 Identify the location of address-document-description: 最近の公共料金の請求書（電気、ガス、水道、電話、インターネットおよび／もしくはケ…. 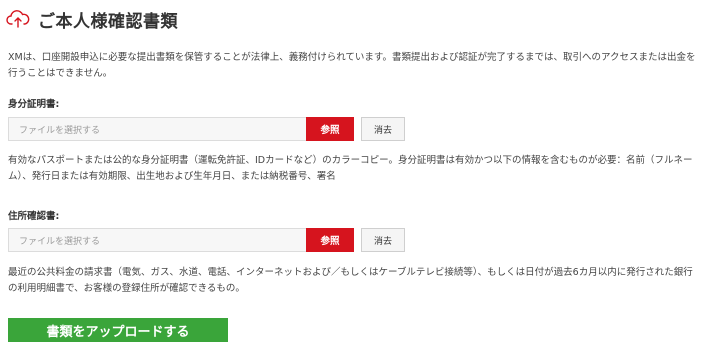
(350, 280).